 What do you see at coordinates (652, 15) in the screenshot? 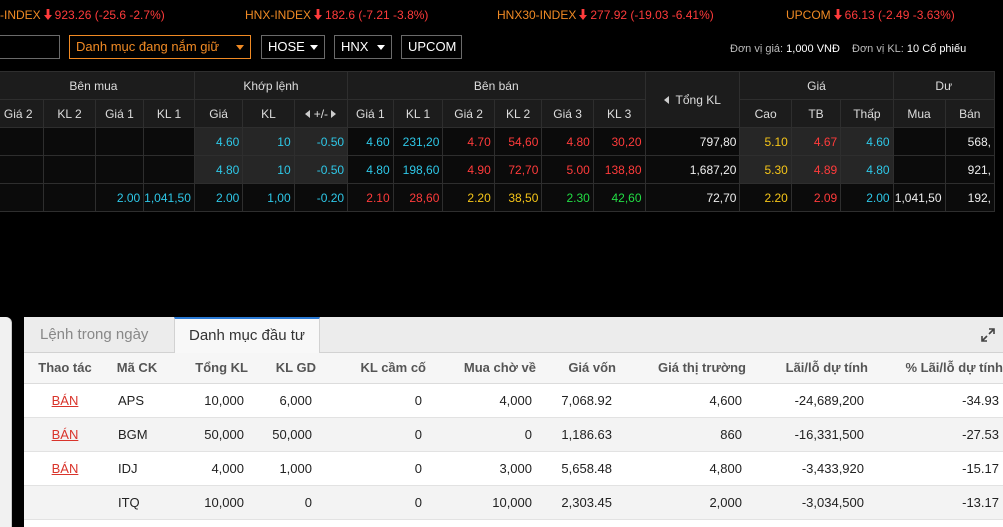
I see `ticker-value: 277.92 (-19.03 -6.41%)` at bounding box center [652, 15].